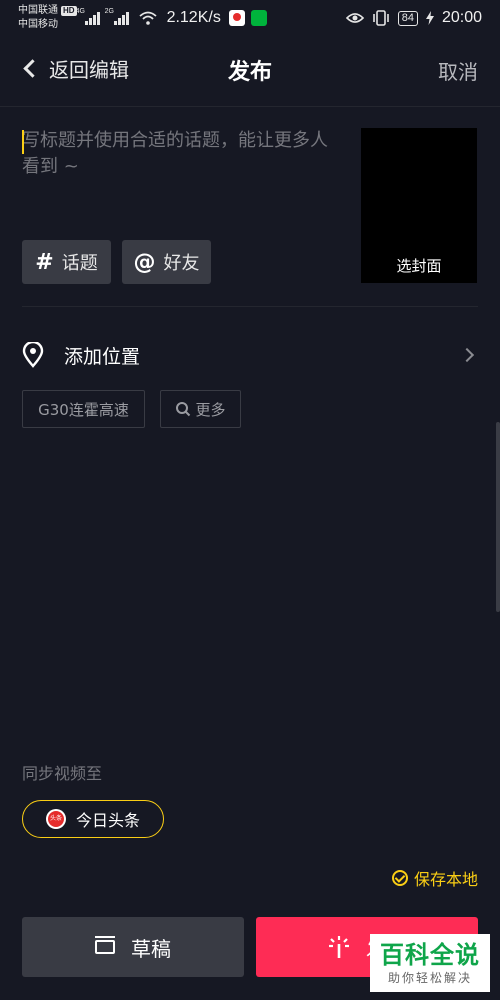 The width and height of the screenshot is (500, 1000). I want to click on carrier-2: 中国移动, so click(38, 24).